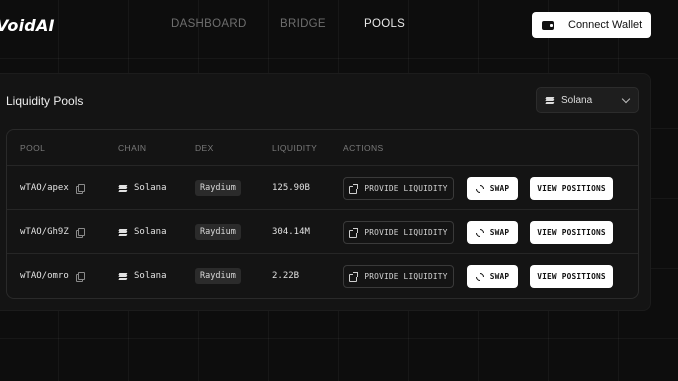 The height and width of the screenshot is (381, 678). Describe the element at coordinates (209, 24) in the screenshot. I see `nav-item-dashboard: DASHBOARD` at that location.